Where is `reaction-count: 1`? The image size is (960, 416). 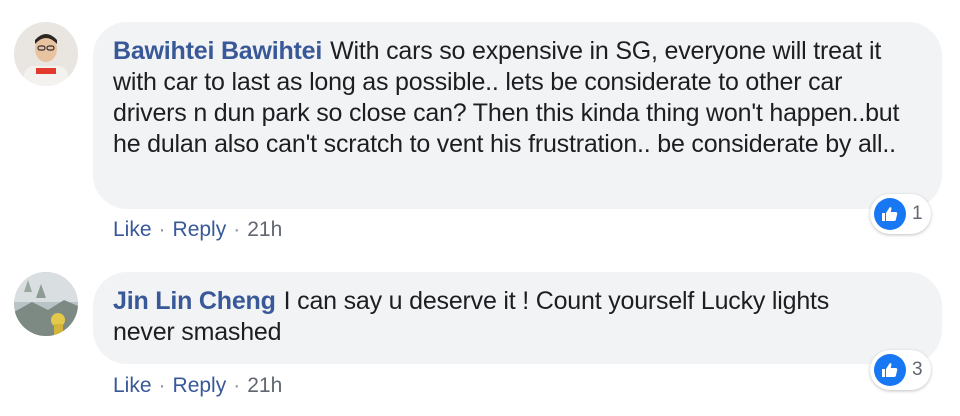 reaction-count: 1 is located at coordinates (917, 213).